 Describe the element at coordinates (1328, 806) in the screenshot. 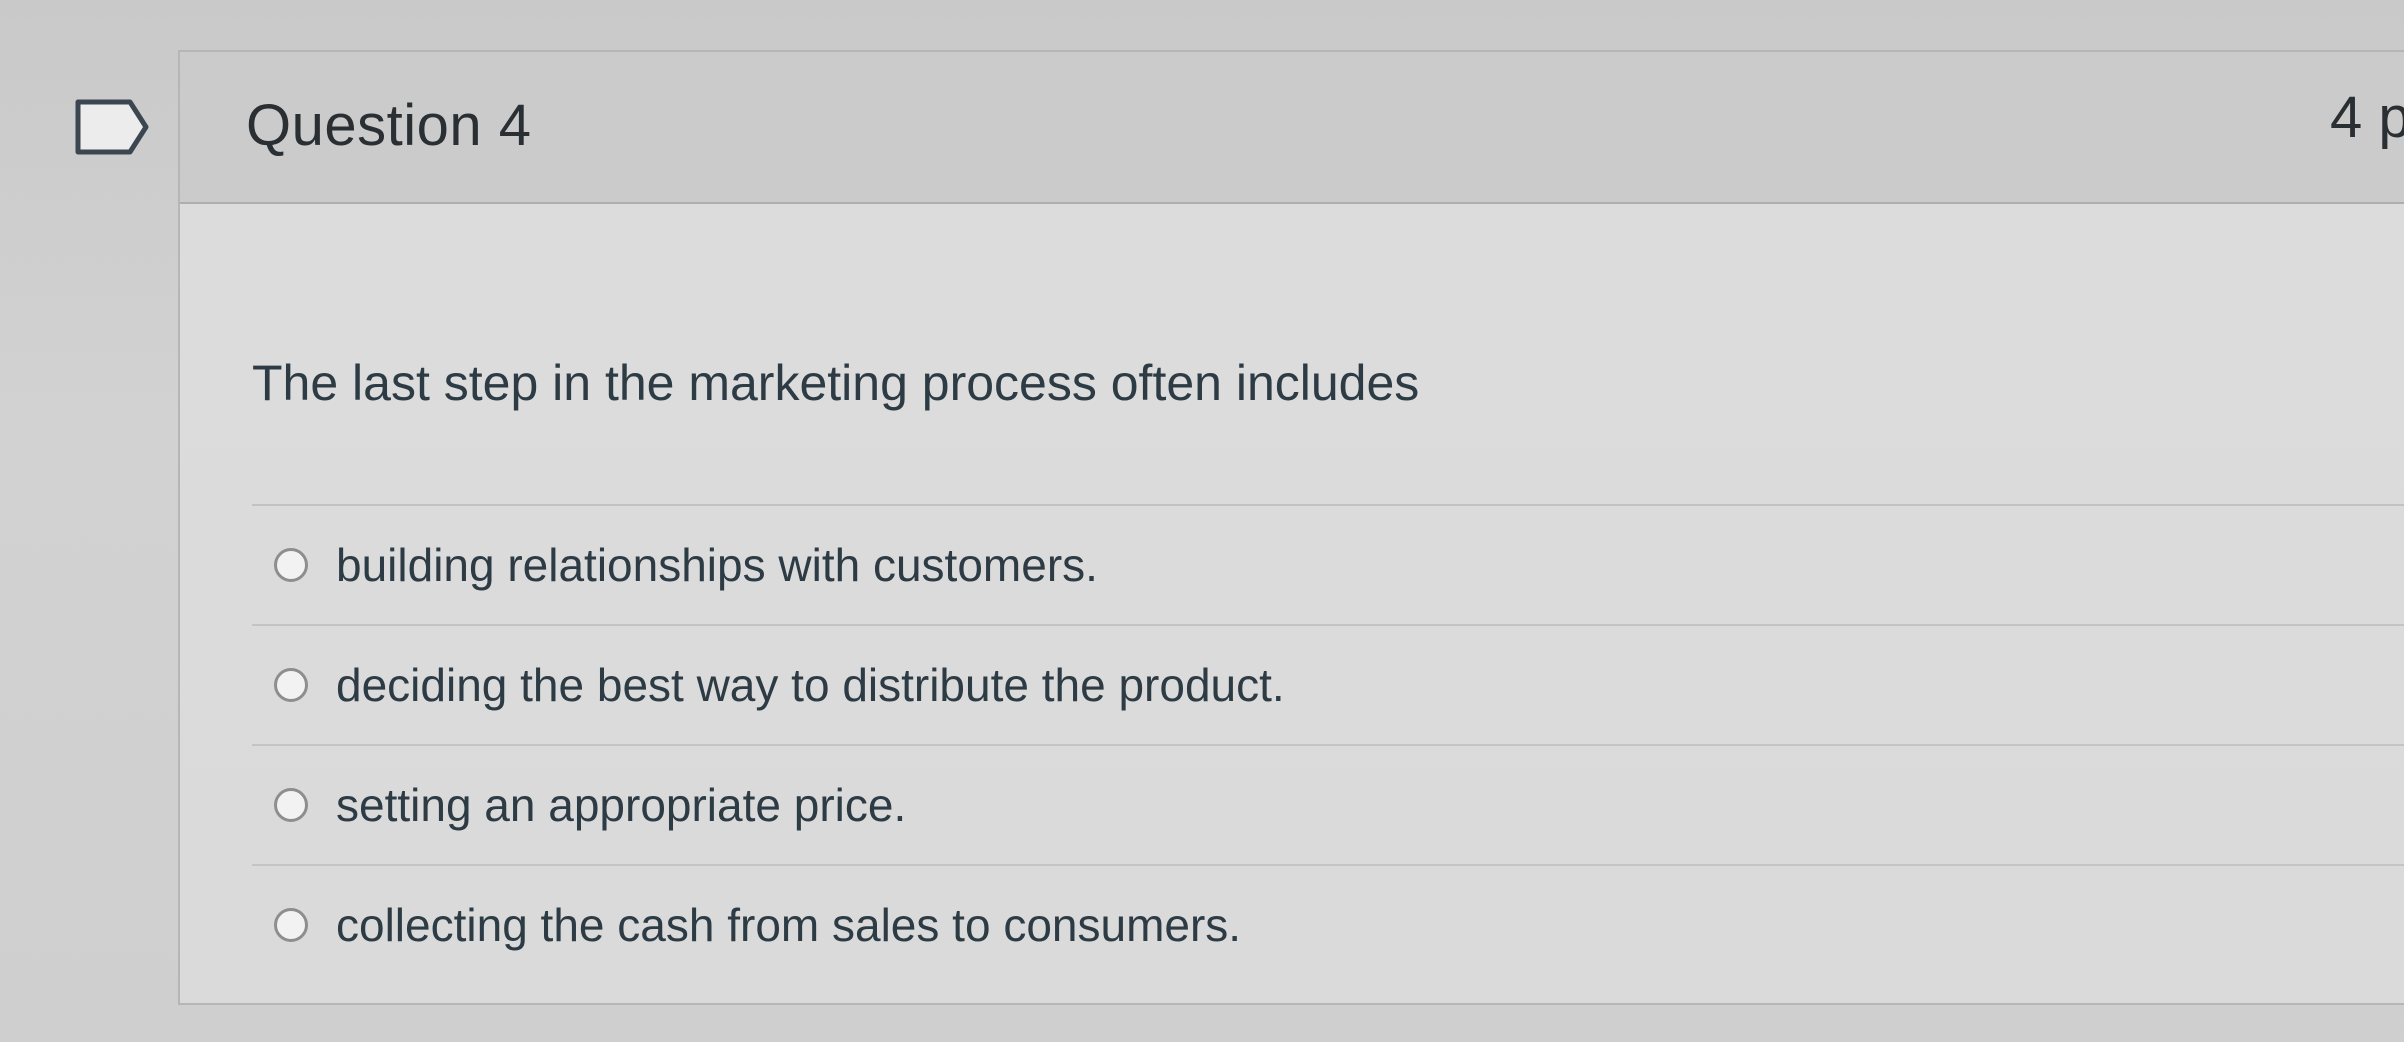

I see `answer-option: setting an appropriate price.` at that location.